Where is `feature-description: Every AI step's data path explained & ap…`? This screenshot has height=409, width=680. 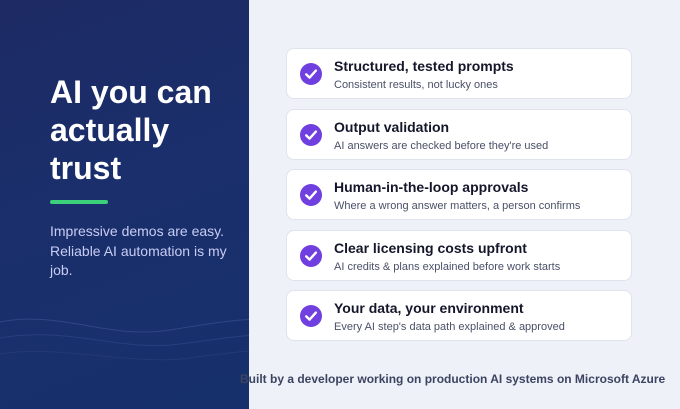
feature-description: Every AI step's data path explained & ap… is located at coordinates (449, 327).